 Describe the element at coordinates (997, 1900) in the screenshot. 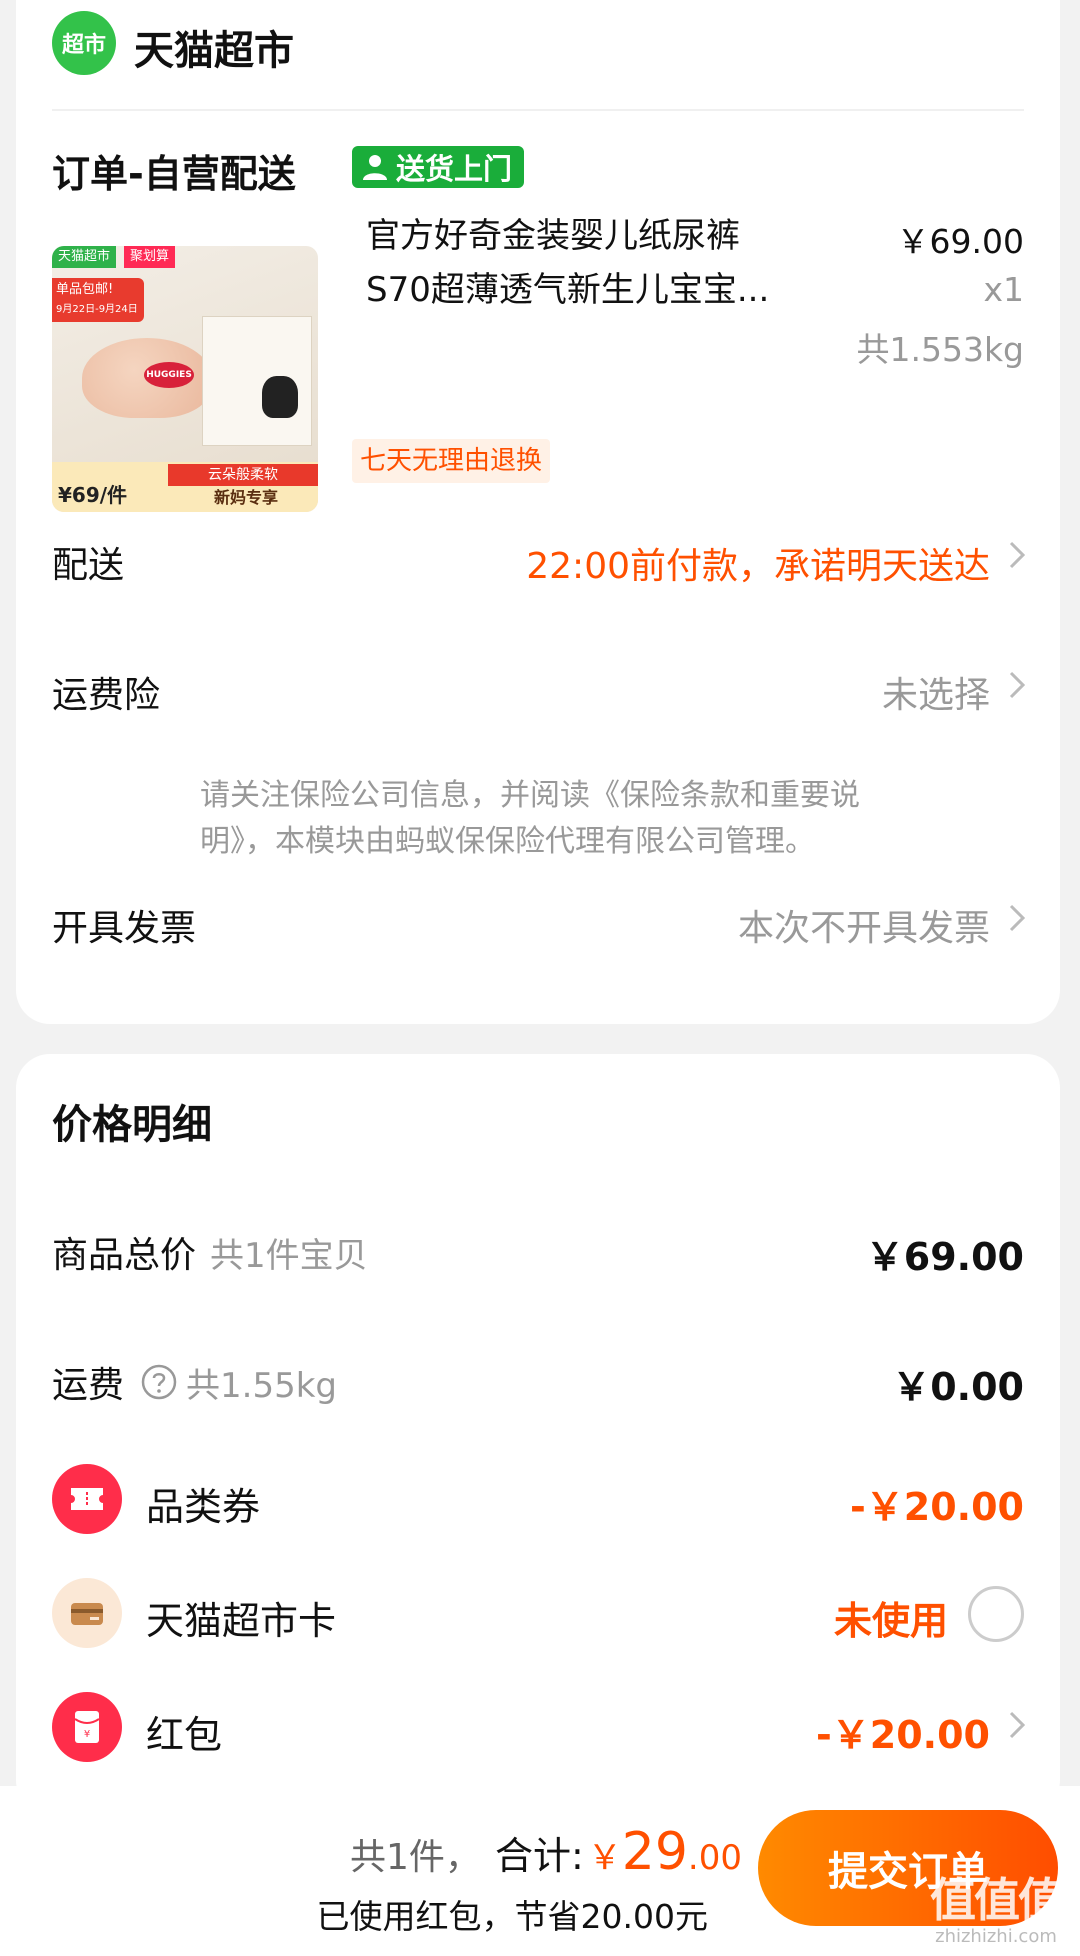

I see `watermark-text: 值值值` at that location.